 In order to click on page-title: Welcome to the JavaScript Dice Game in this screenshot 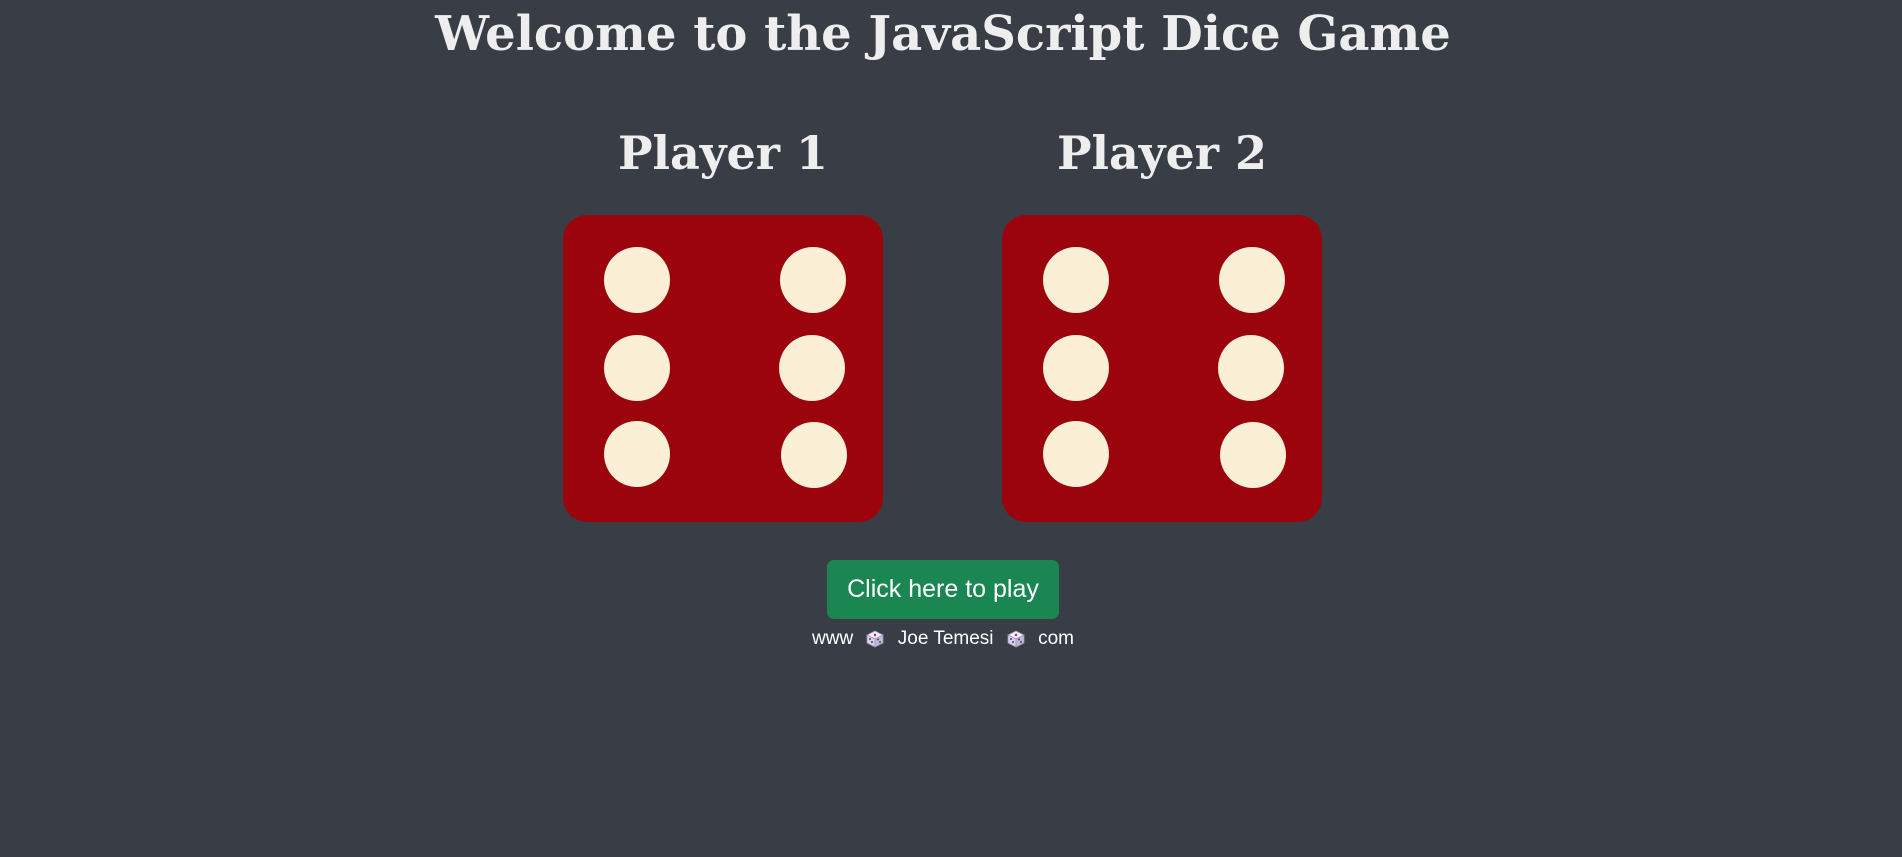, I will do `click(943, 34)`.